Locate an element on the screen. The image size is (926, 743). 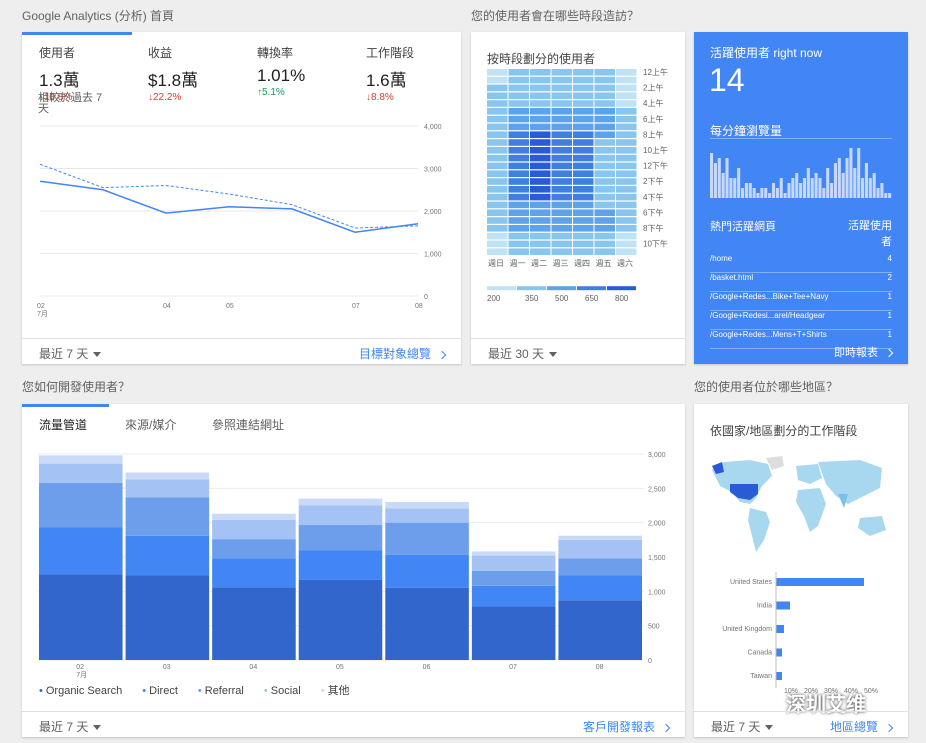
europe-shape is located at coordinates (809, 474).